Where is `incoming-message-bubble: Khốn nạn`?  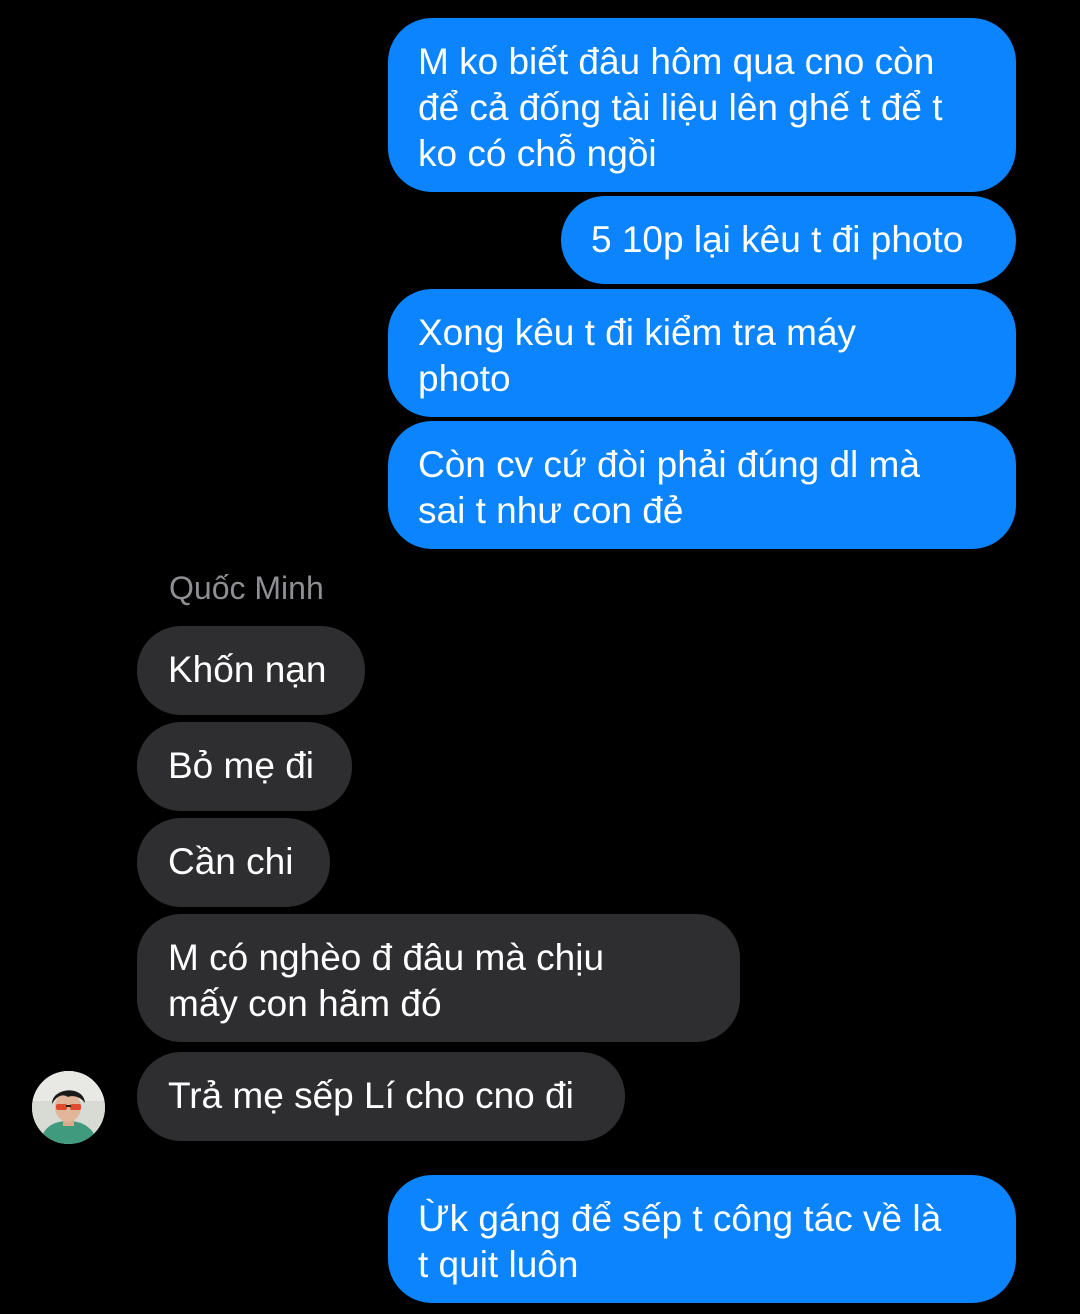
incoming-message-bubble: Khốn nạn is located at coordinates (251, 670).